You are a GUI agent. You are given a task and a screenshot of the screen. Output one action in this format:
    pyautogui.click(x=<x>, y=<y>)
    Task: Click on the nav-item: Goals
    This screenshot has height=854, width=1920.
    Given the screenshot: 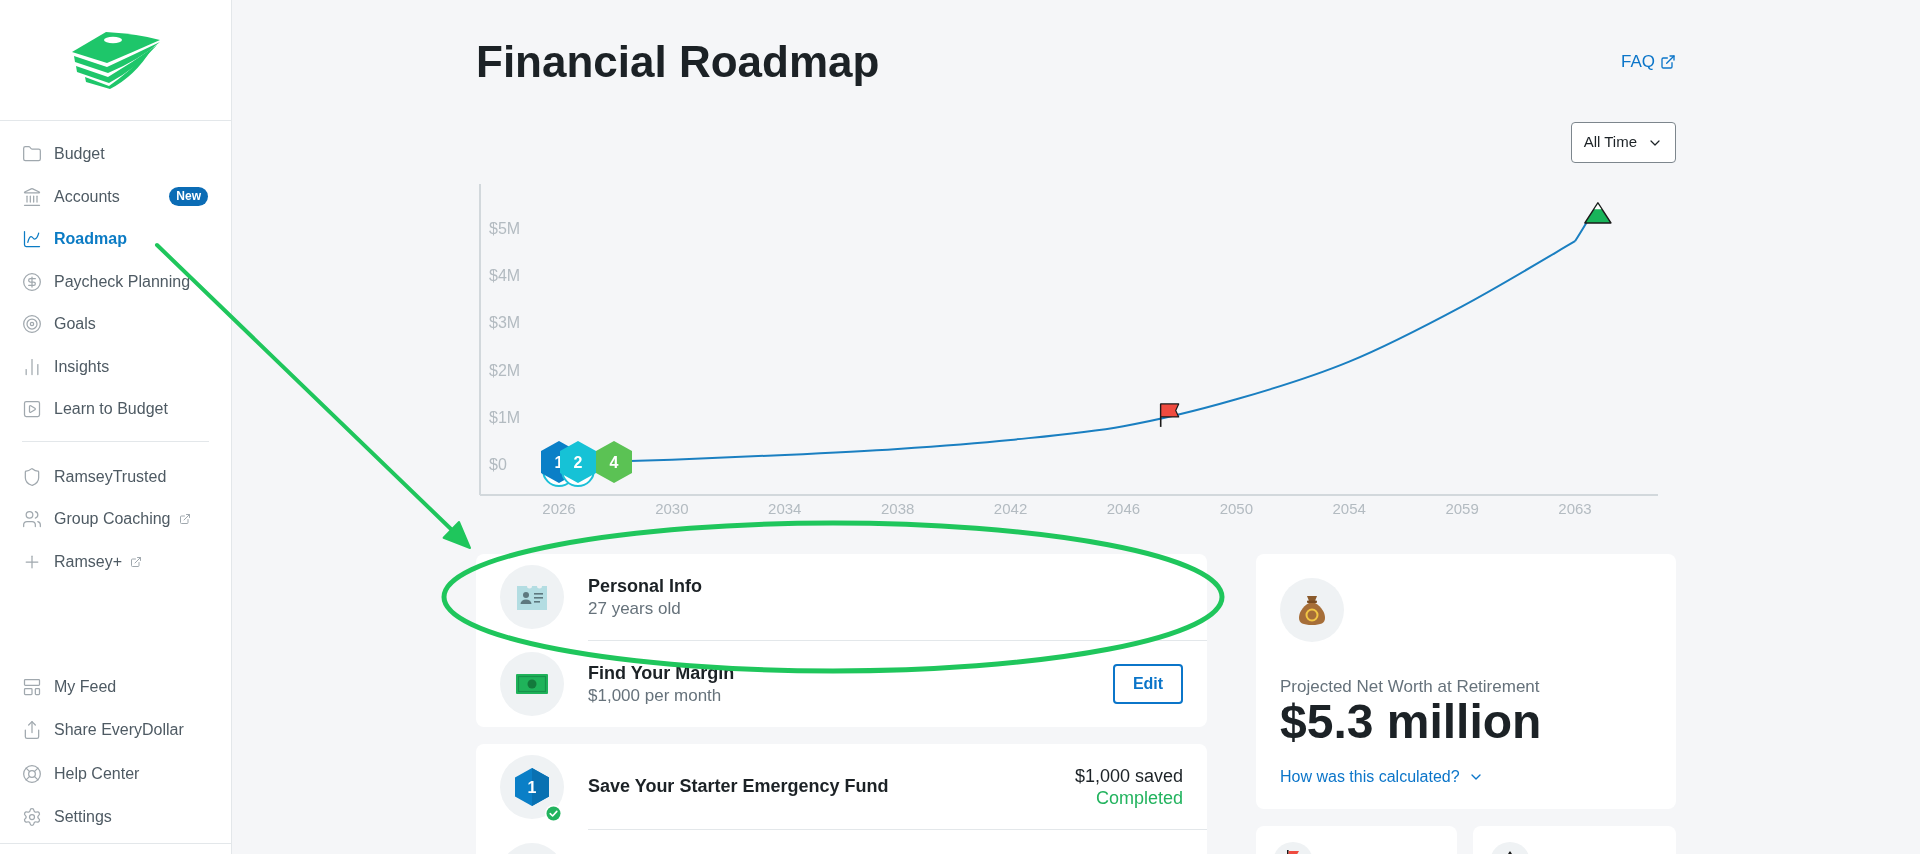 What is the action you would take?
    pyautogui.click(x=59, y=324)
    